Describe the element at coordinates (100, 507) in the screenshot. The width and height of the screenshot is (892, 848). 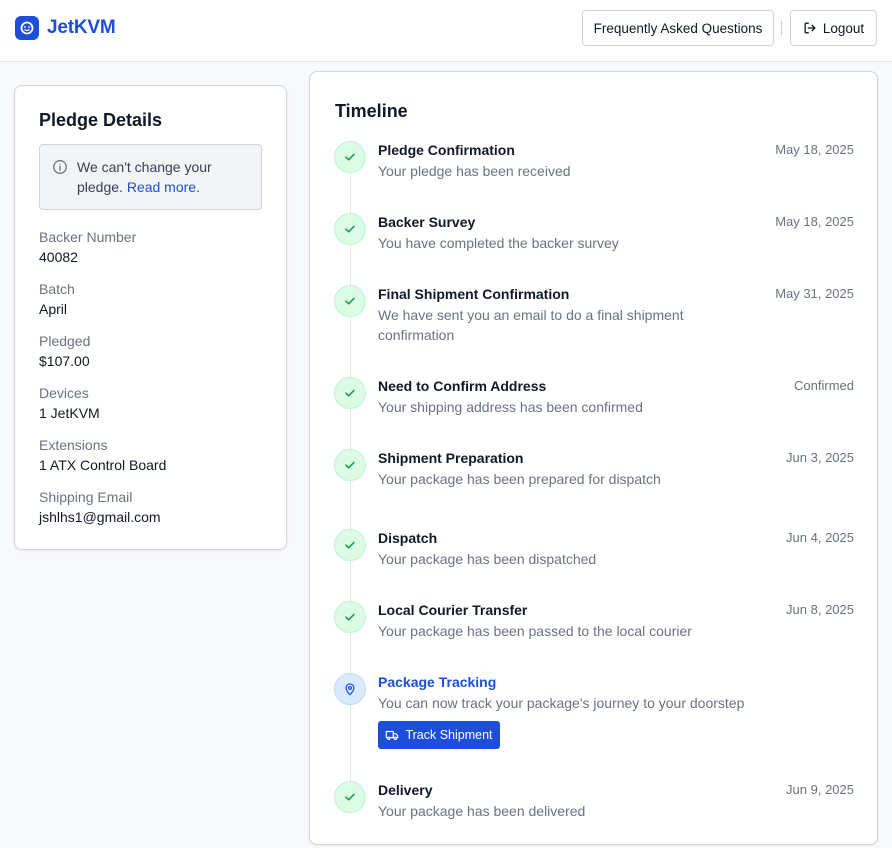
I see `shipping-email: Shipping Email jshlhs1@gmail.com` at that location.